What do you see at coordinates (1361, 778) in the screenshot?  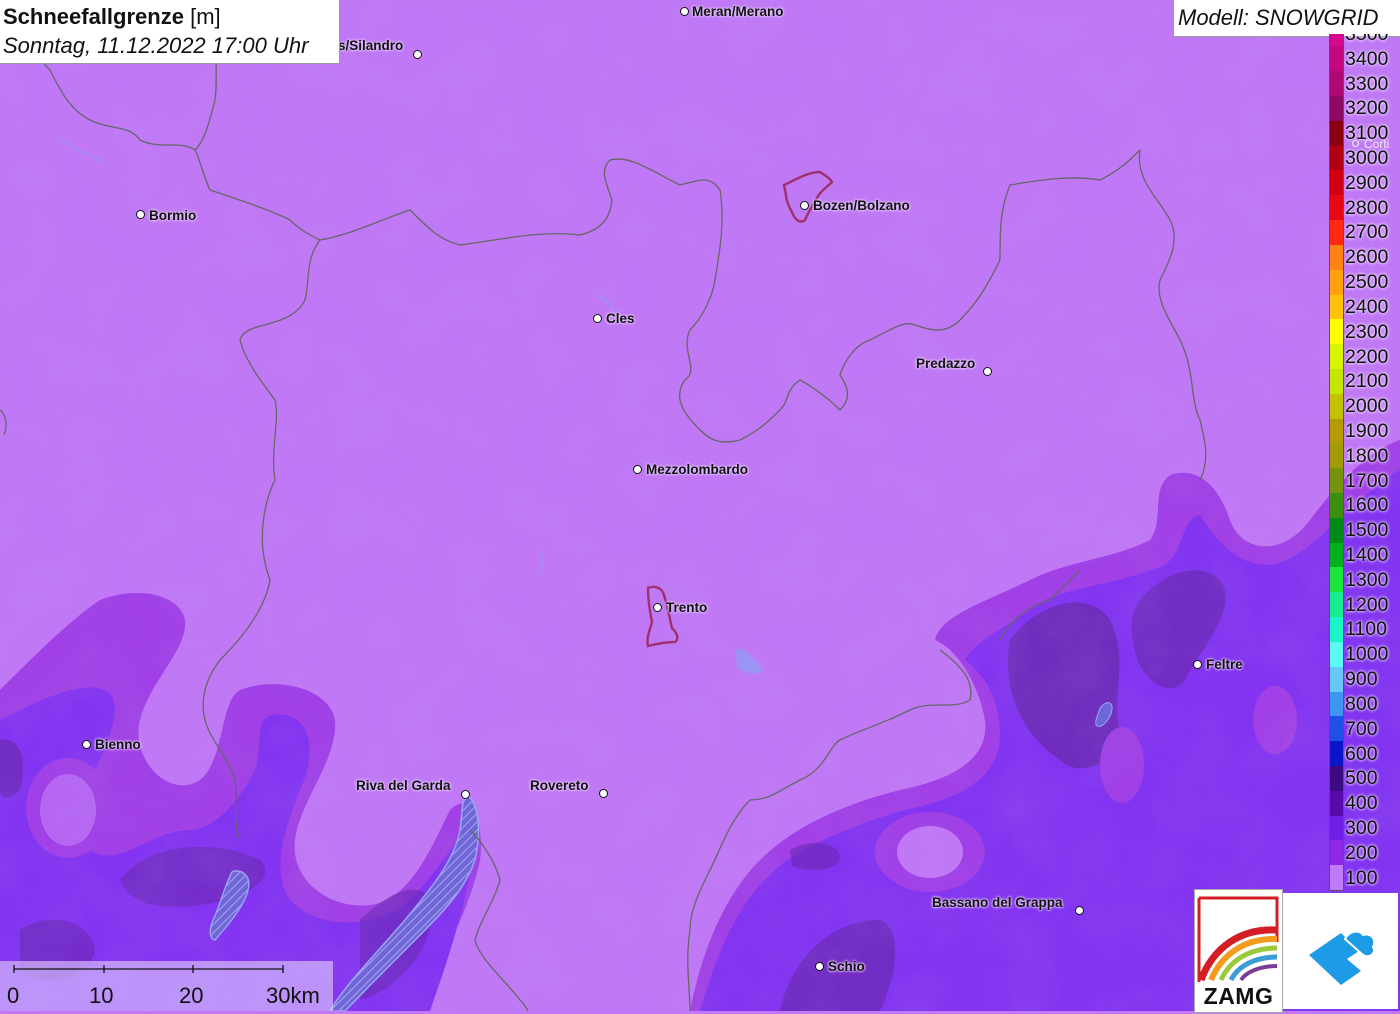 I see `legend-label: 500` at bounding box center [1361, 778].